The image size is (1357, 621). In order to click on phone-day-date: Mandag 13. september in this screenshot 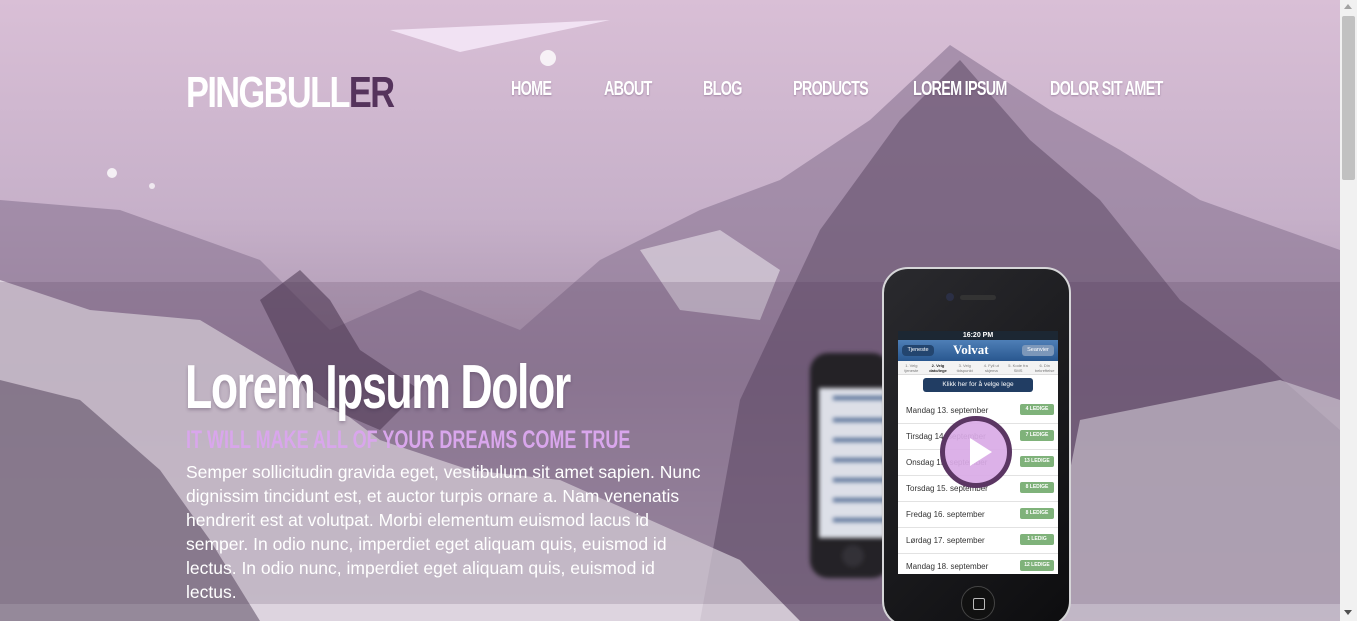, I will do `click(947, 410)`.